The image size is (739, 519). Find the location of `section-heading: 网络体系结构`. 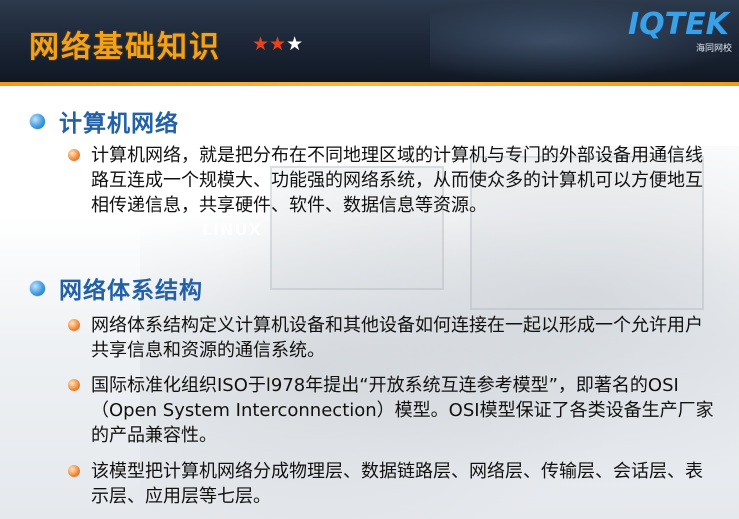

section-heading: 网络体系结构 is located at coordinates (116, 288).